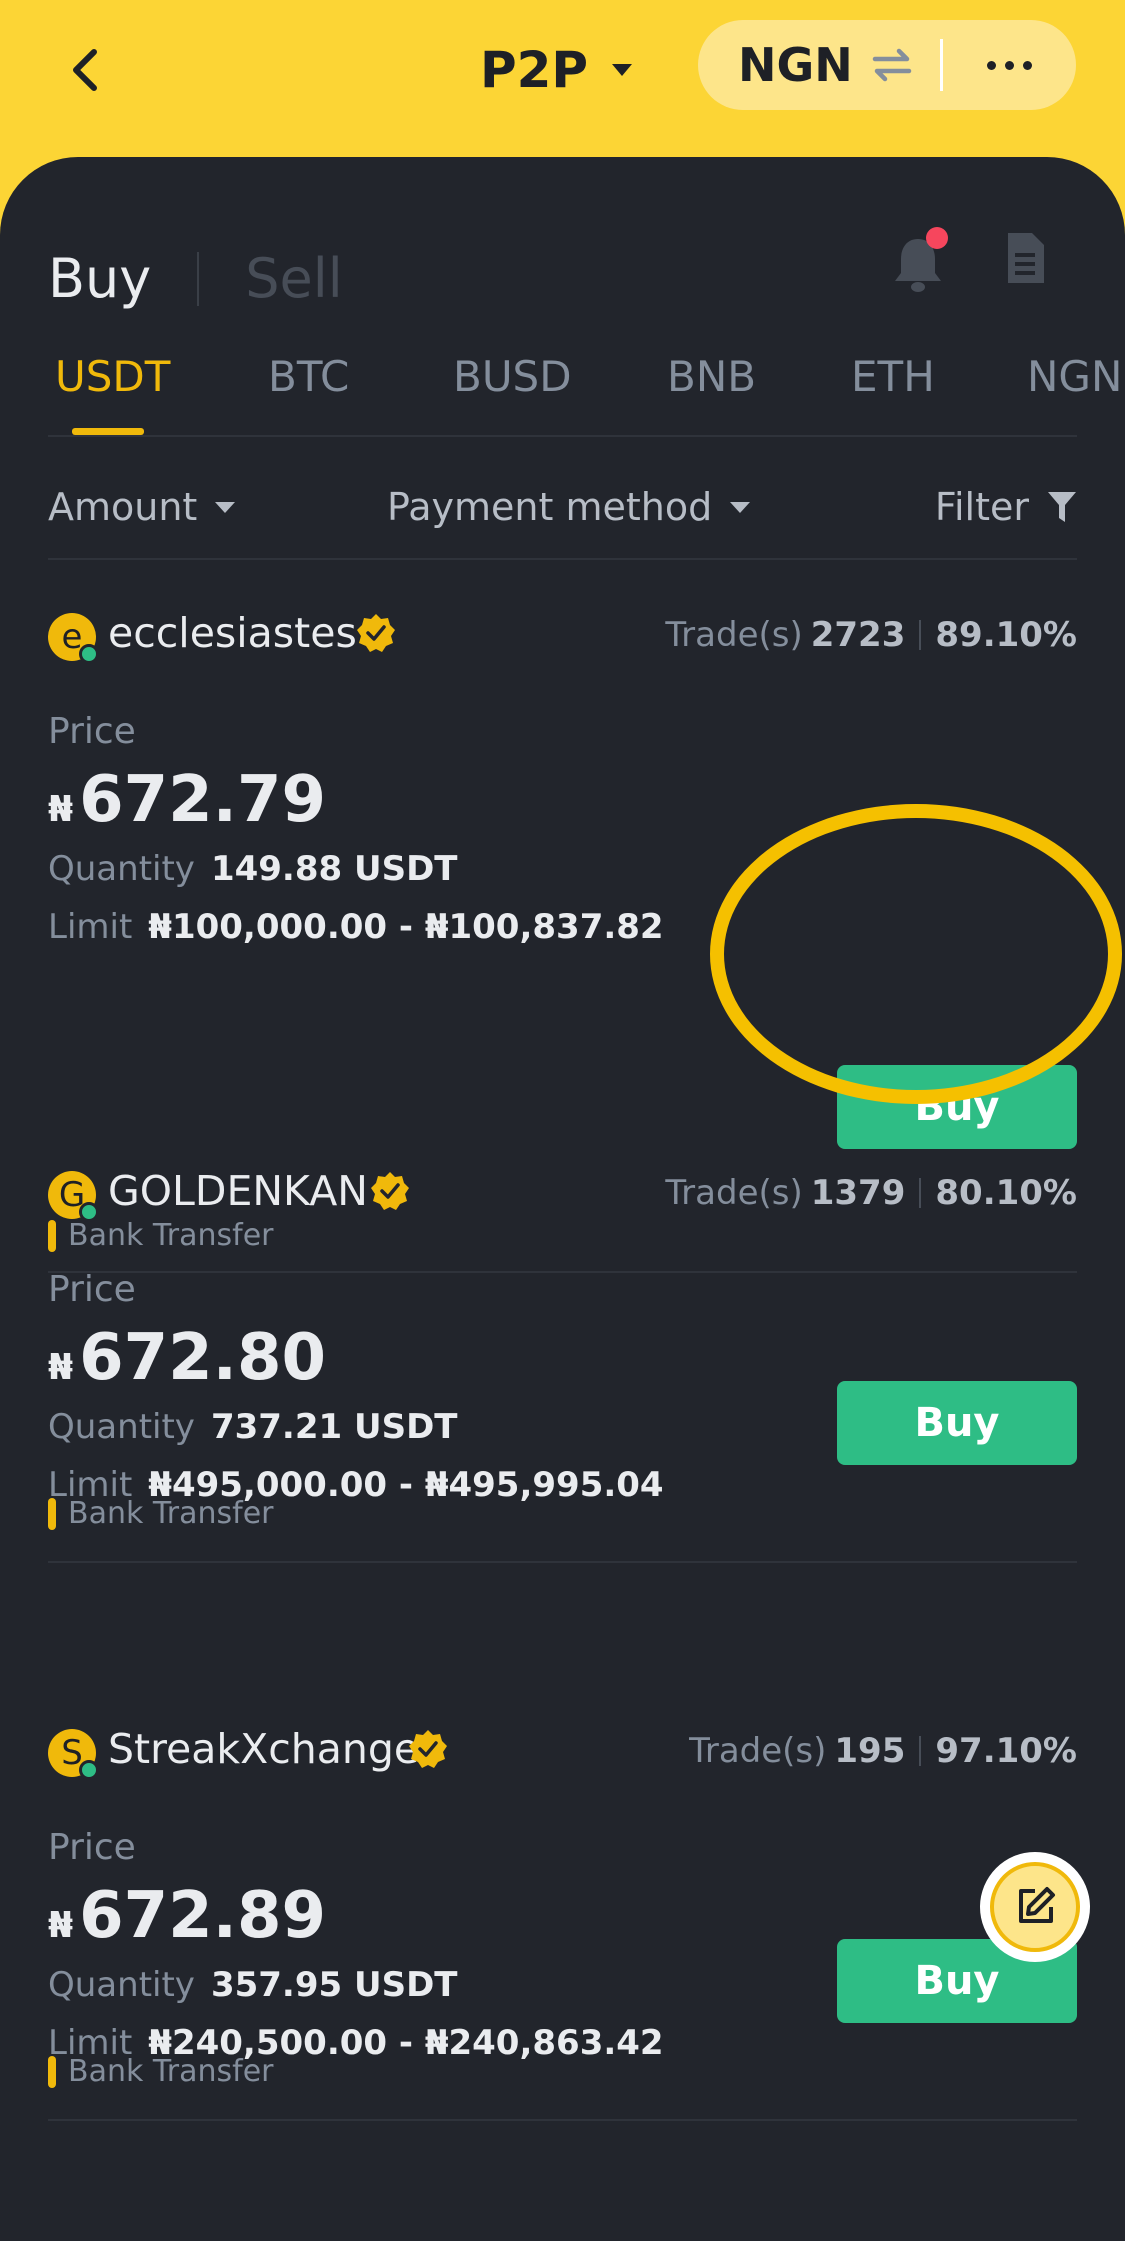  What do you see at coordinates (334, 869) in the screenshot?
I see `quantity-value: 149.88 USDT` at bounding box center [334, 869].